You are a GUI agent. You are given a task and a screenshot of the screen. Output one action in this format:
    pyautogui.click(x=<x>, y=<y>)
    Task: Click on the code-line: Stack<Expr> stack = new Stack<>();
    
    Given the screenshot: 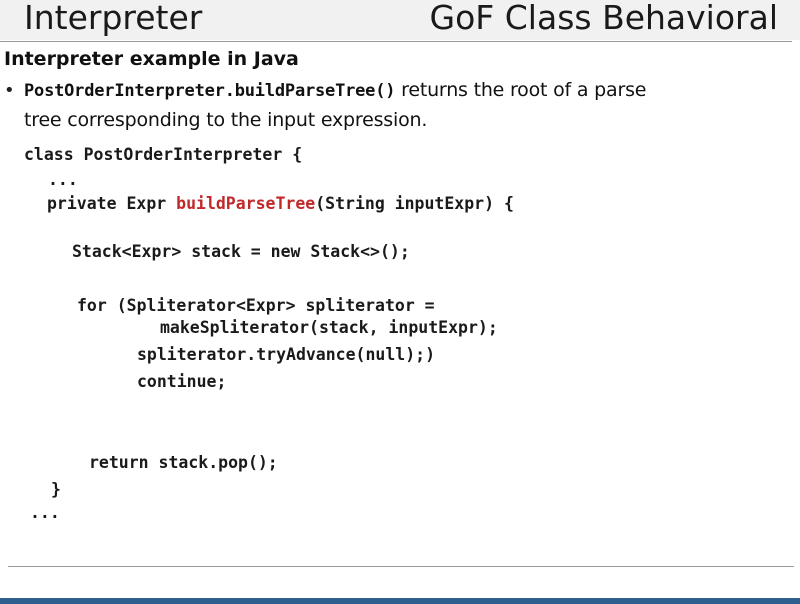 What is the action you would take?
    pyautogui.click(x=241, y=251)
    